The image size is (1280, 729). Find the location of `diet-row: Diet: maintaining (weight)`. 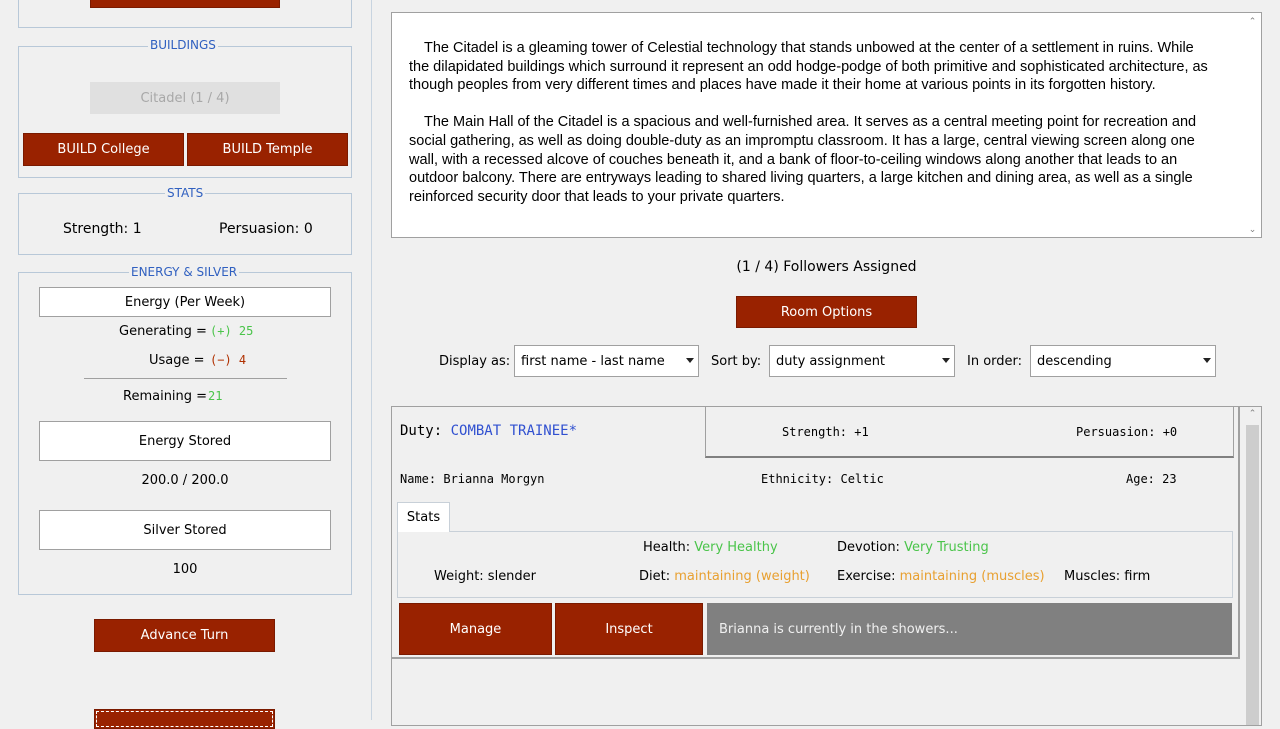

diet-row: Diet: maintaining (weight) is located at coordinates (724, 576).